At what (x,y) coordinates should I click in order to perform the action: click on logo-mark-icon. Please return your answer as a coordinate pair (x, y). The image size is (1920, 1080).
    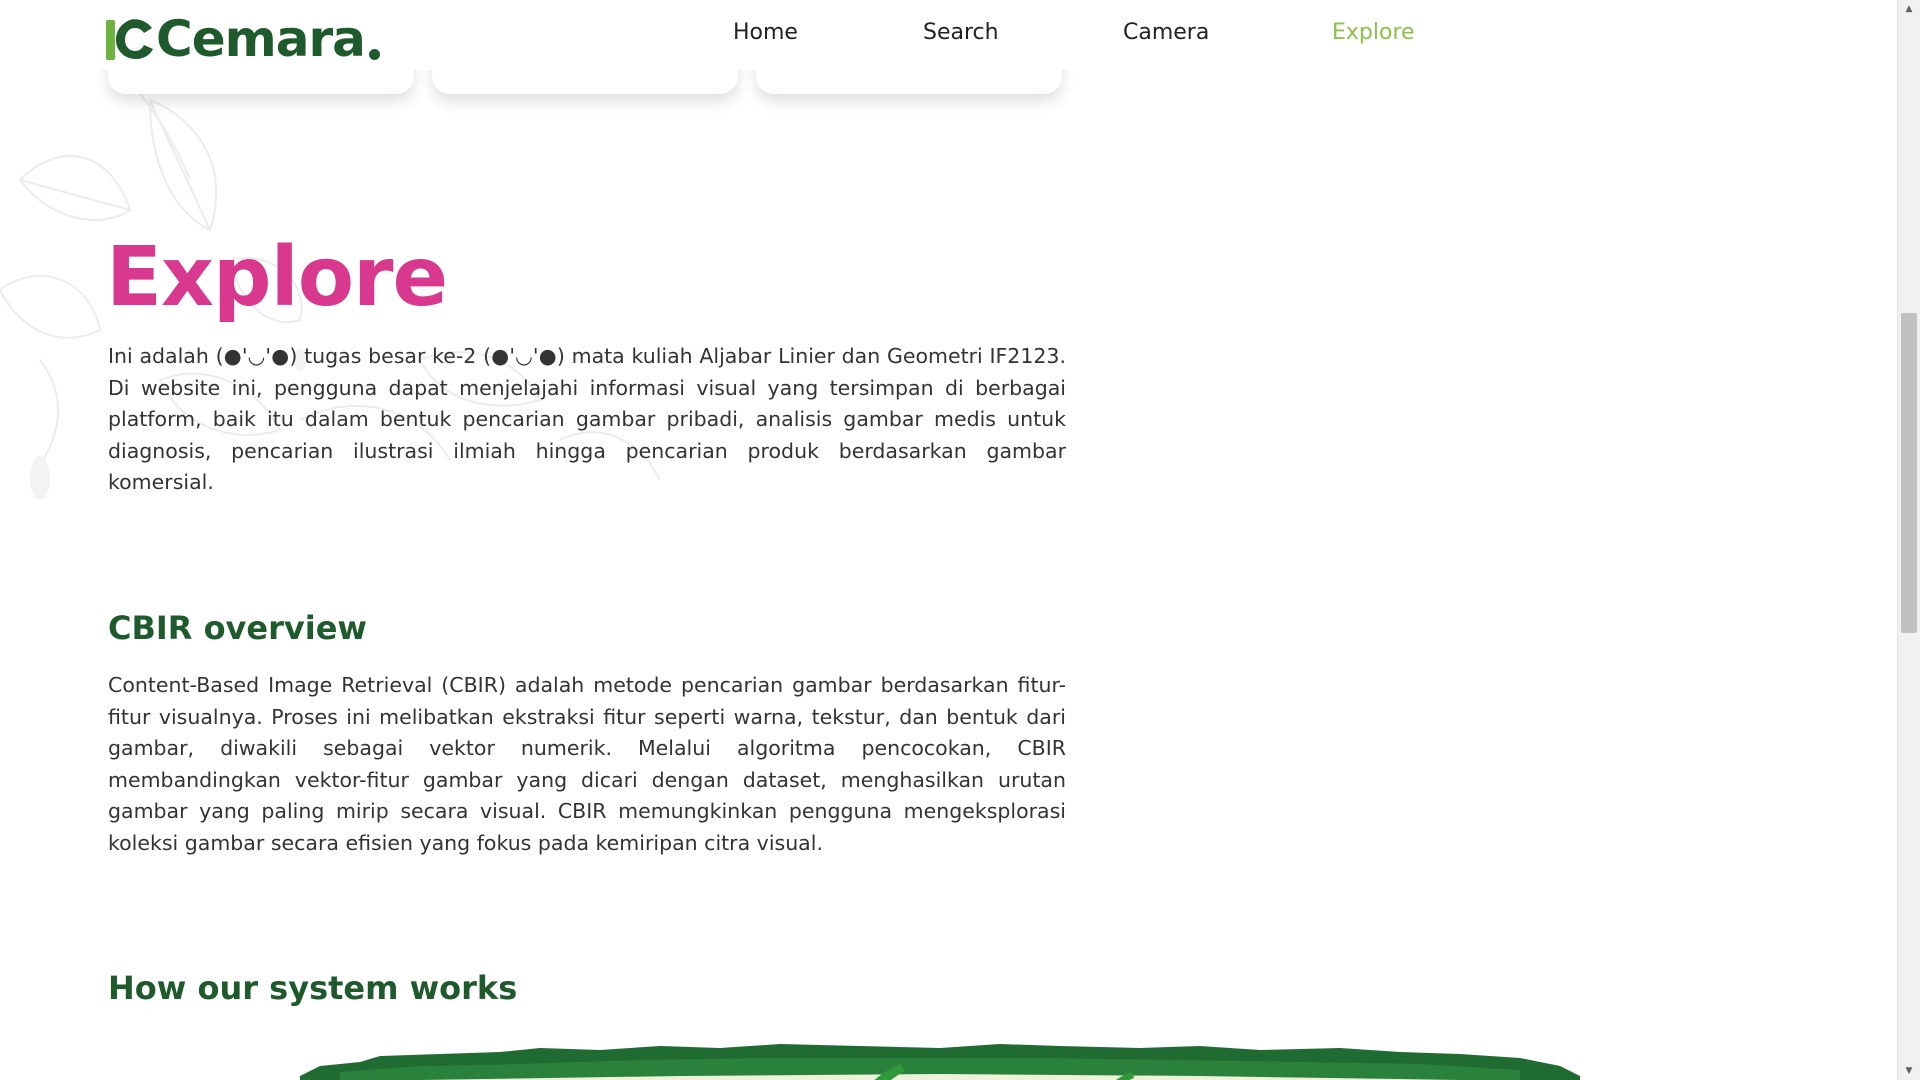
    Looking at the image, I should click on (129, 39).